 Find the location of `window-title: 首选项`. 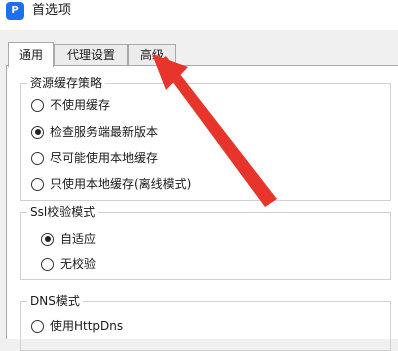

window-title: 首选项 is located at coordinates (52, 10).